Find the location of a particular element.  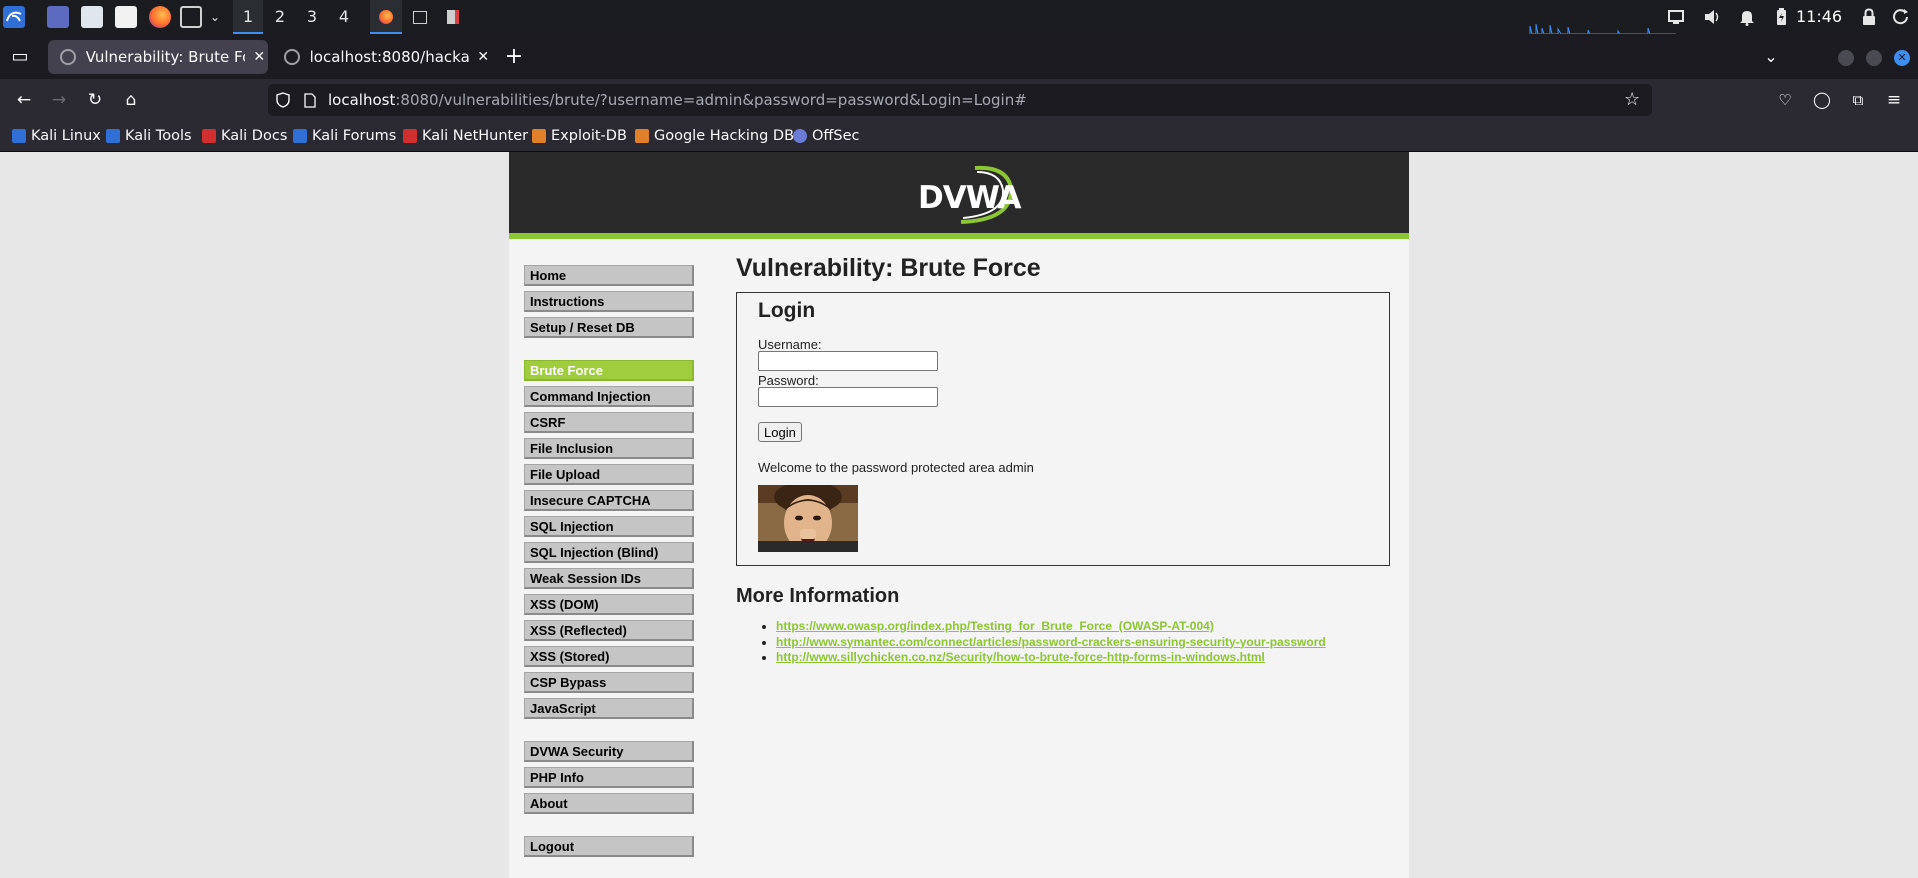

dvwa-header: DVWA is located at coordinates (959, 195).